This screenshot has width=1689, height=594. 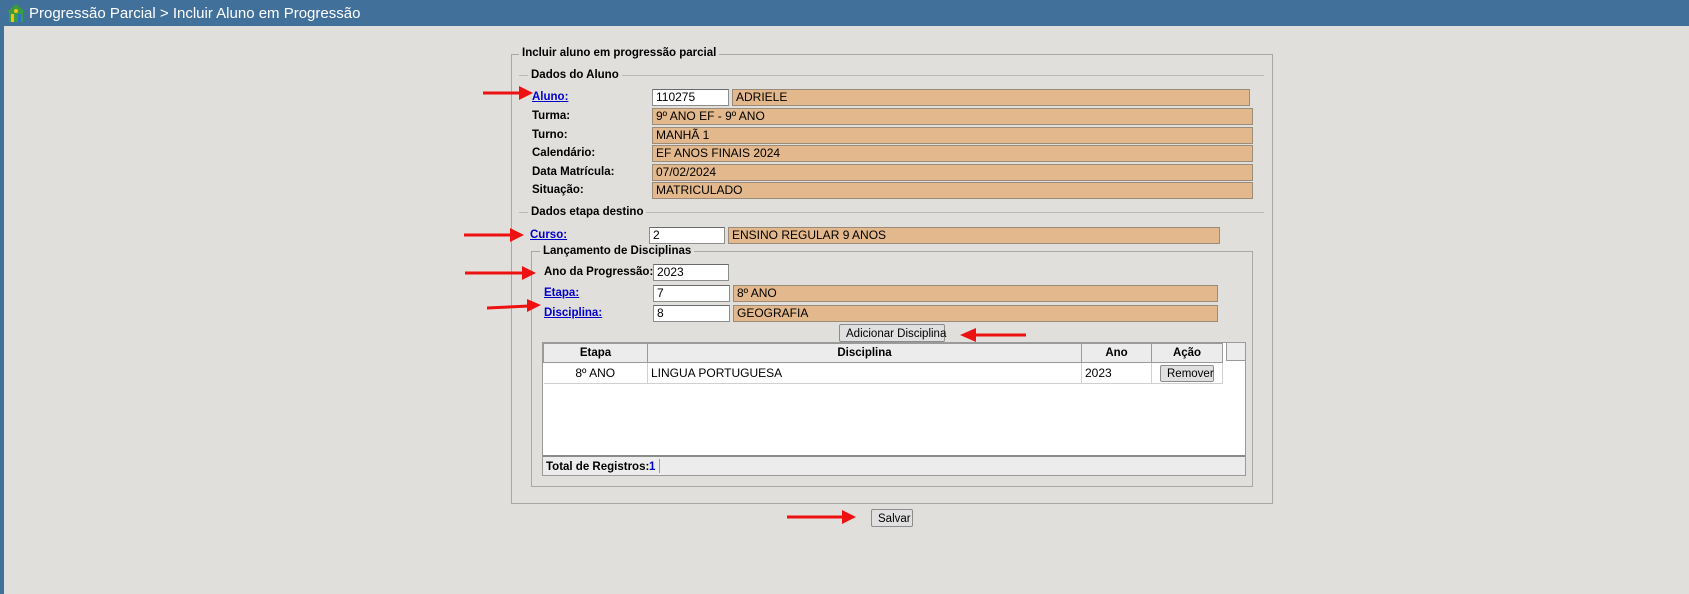 I want to click on disciplina-name-field: GEOGRAFIA, so click(x=975, y=313).